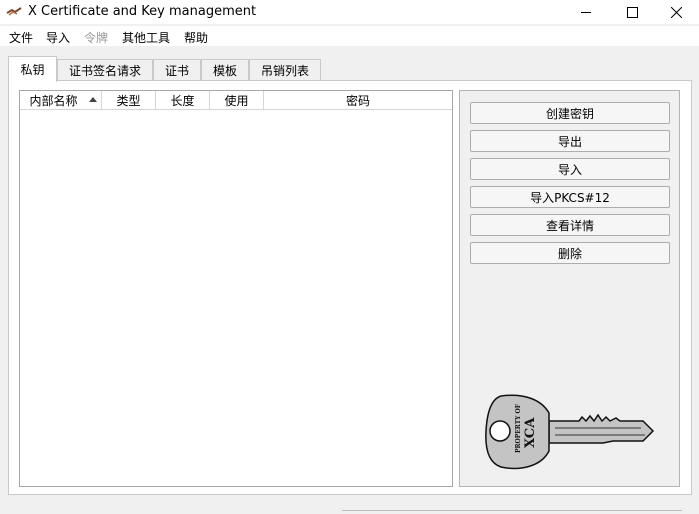  I want to click on column-header-internal-name: 内部名称, so click(61, 100).